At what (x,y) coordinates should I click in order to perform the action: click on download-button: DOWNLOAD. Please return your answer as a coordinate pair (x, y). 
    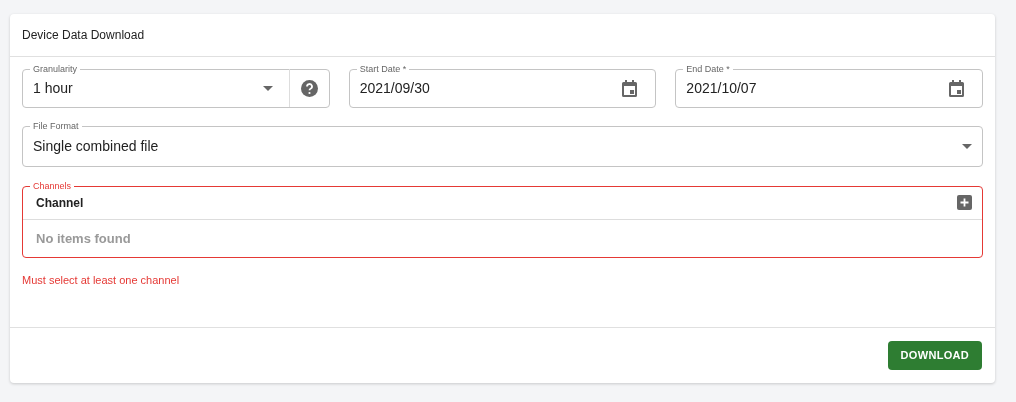
    Looking at the image, I should click on (934, 355).